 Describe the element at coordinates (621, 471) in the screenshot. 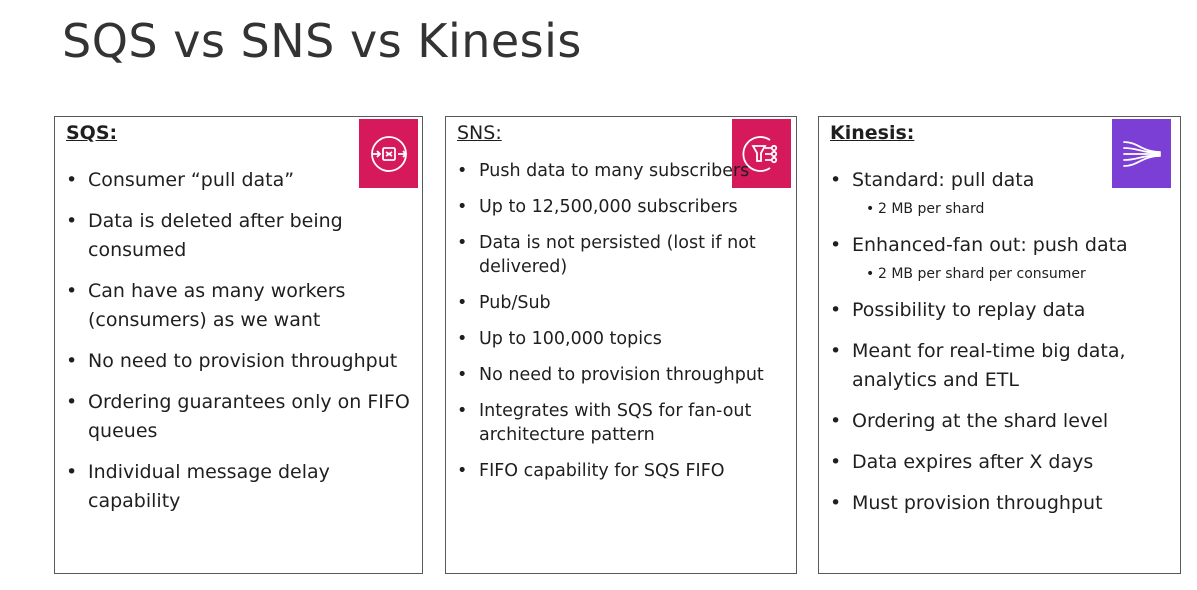

I see `list-item: FIFO capability for SQS FIFO` at that location.